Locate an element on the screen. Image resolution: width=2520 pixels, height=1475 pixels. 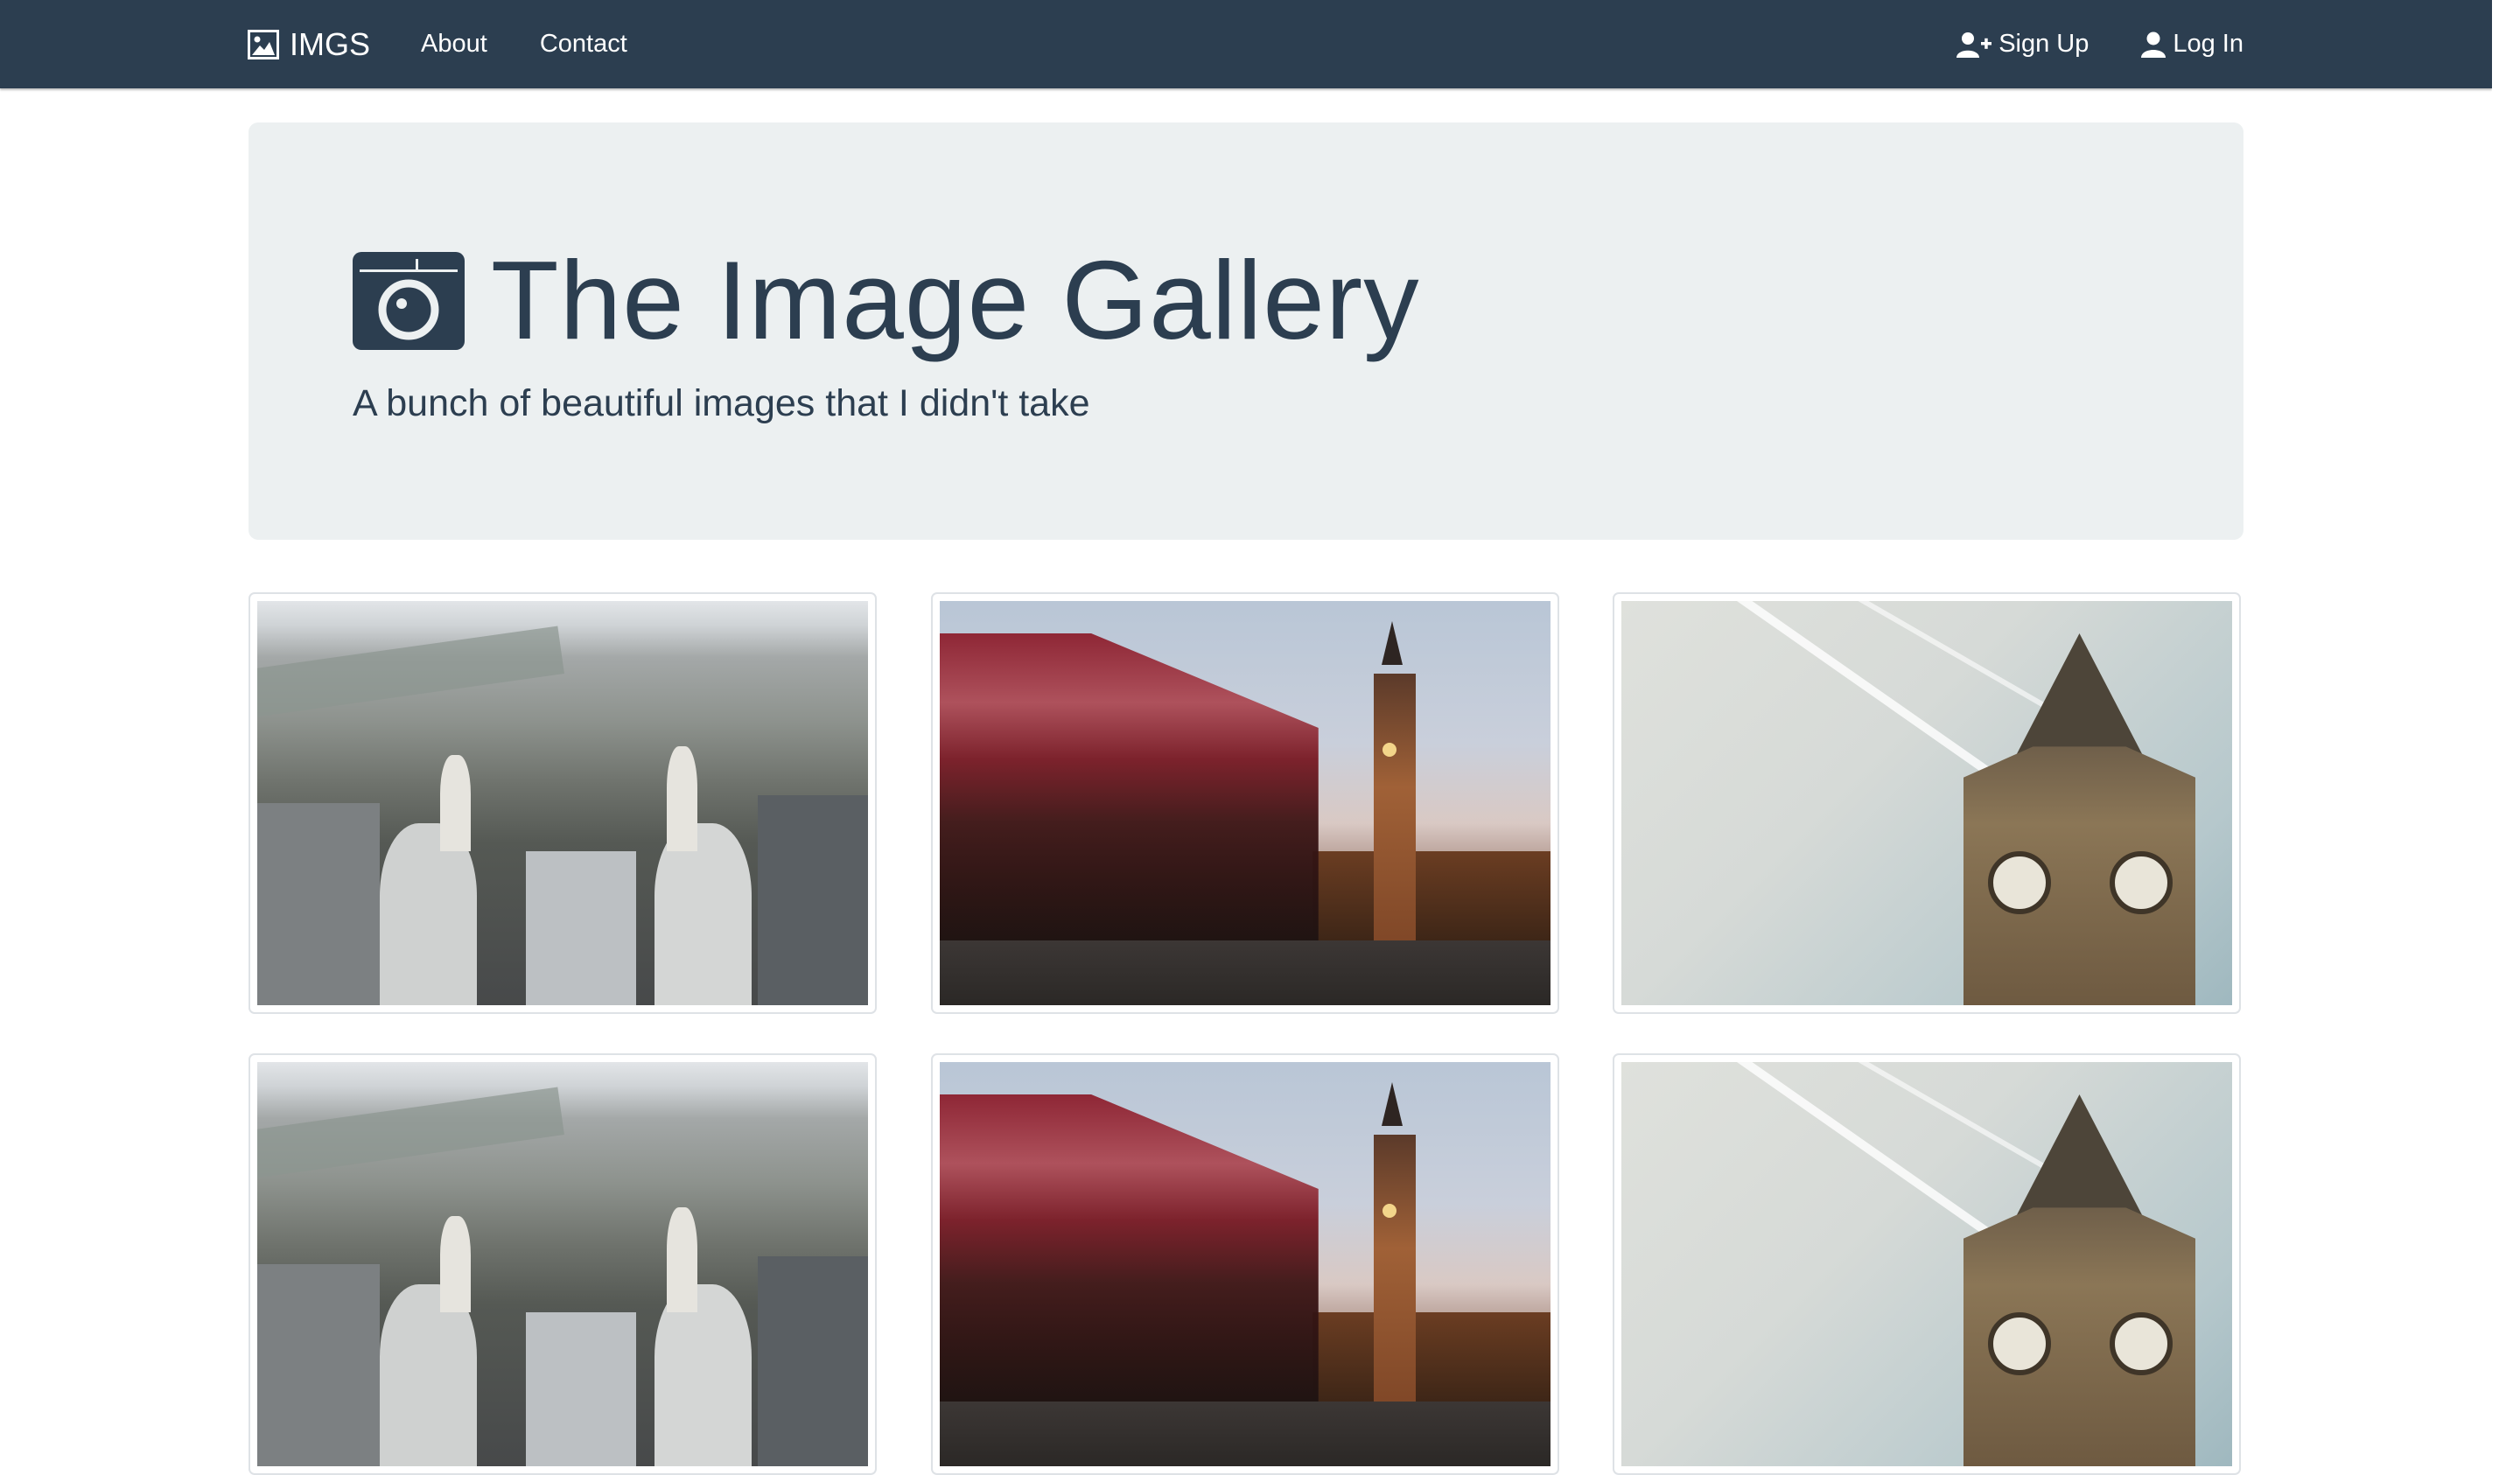
navbar-inner: IMGS About Contact Sign Up Log In is located at coordinates (1246, 44).